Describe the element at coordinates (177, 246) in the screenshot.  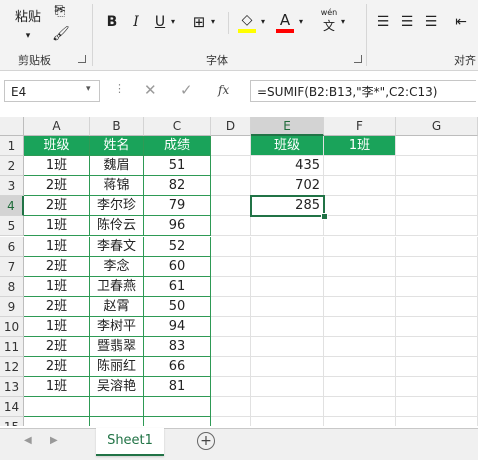
I see `table-cell: 52` at that location.